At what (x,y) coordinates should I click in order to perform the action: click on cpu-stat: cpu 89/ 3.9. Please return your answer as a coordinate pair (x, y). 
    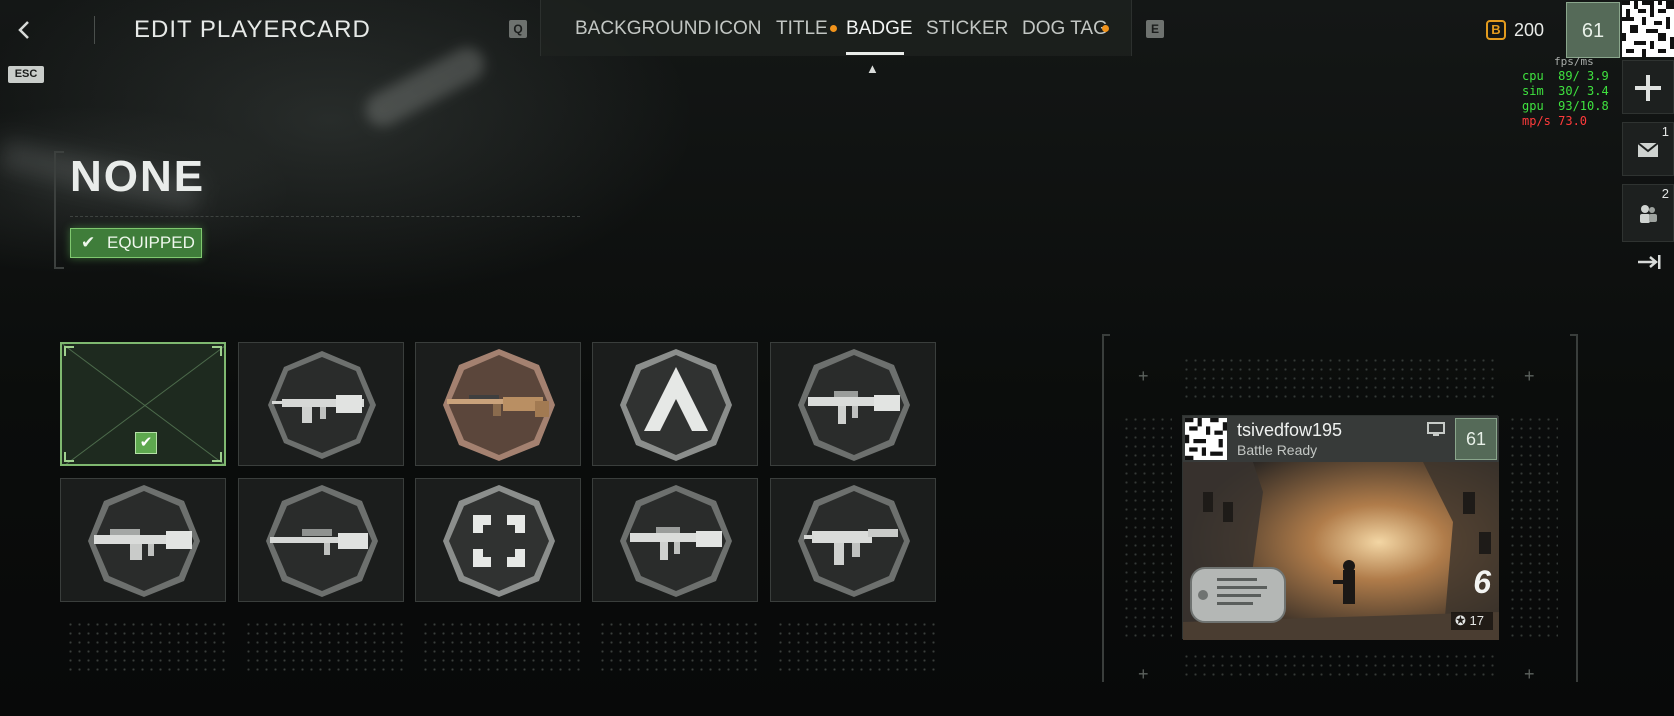
    Looking at the image, I should click on (1565, 76).